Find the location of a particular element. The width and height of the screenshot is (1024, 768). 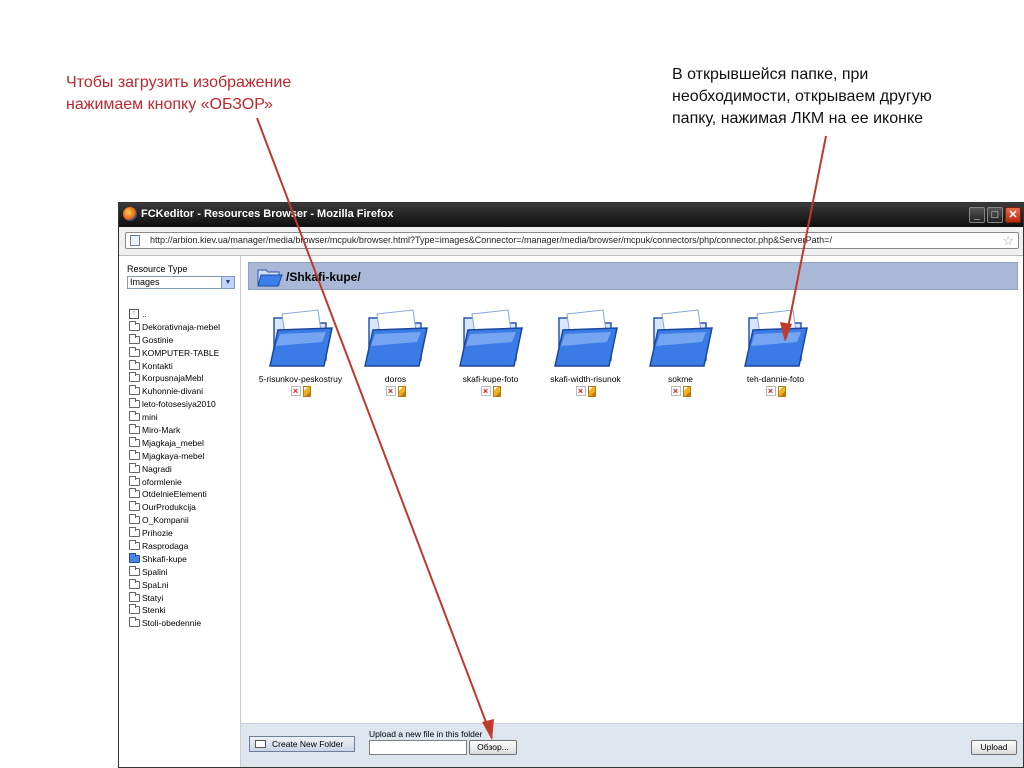

tree-item: OurProdukcija is located at coordinates (174, 507).